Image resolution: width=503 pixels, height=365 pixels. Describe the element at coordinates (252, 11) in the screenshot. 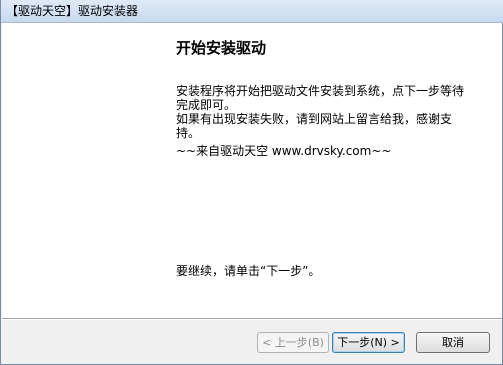

I see `title-bar: 【驱动天空】驱动安装器` at that location.